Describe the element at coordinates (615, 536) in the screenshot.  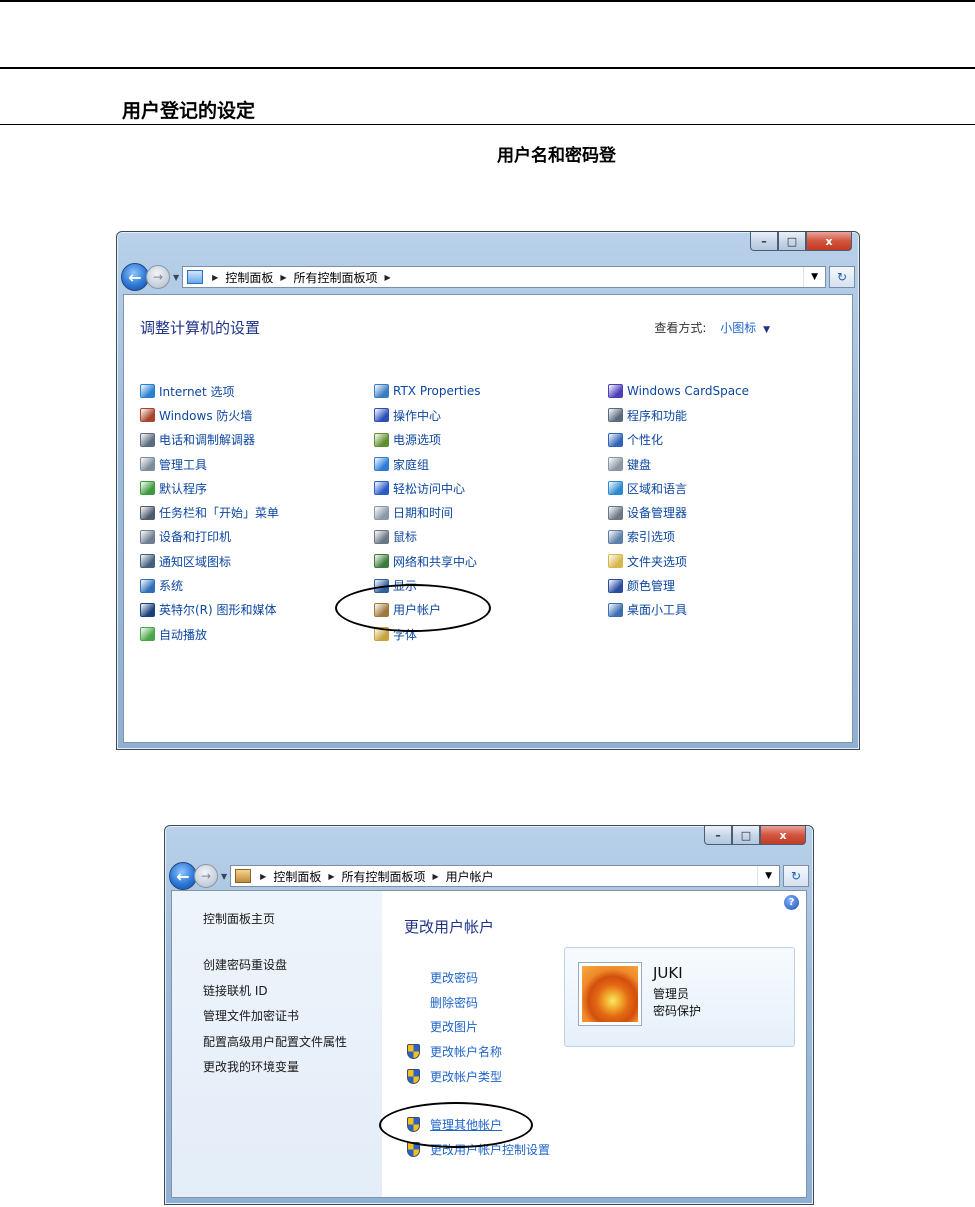
I see `indexing-icon` at that location.